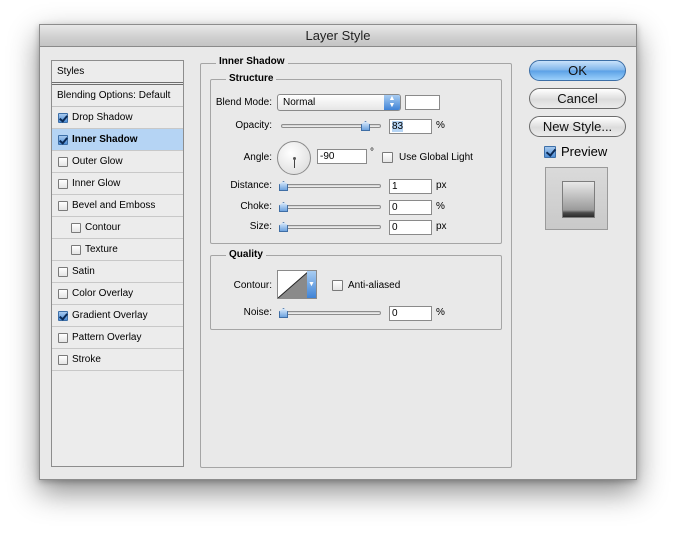  I want to click on distance-slider, so click(330, 186).